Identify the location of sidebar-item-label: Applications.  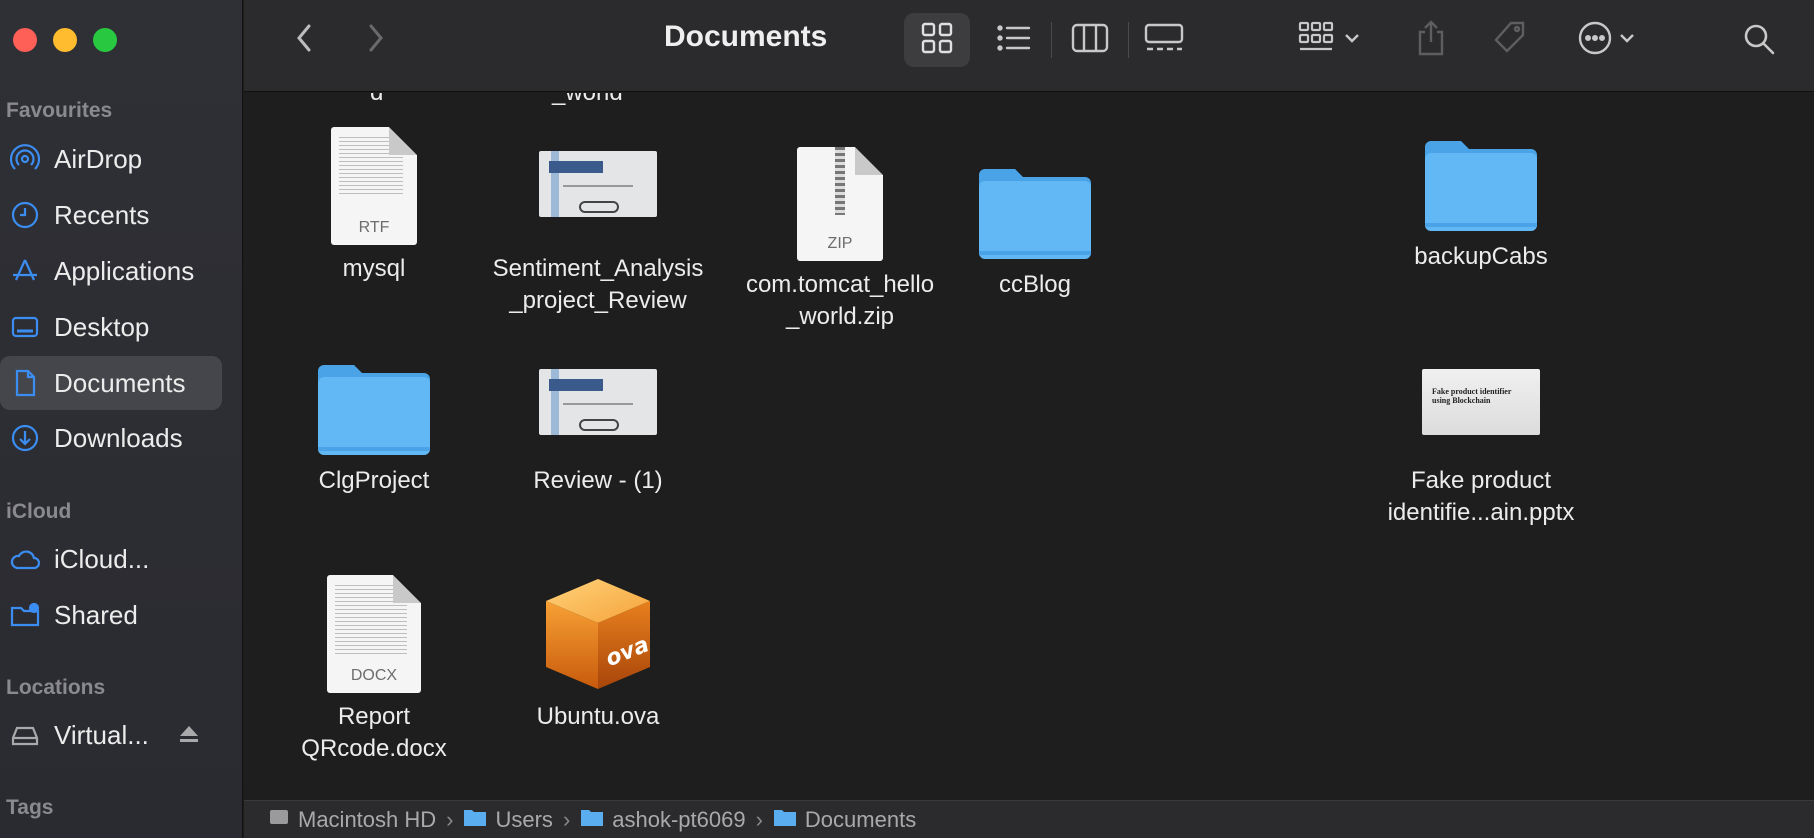
(124, 270).